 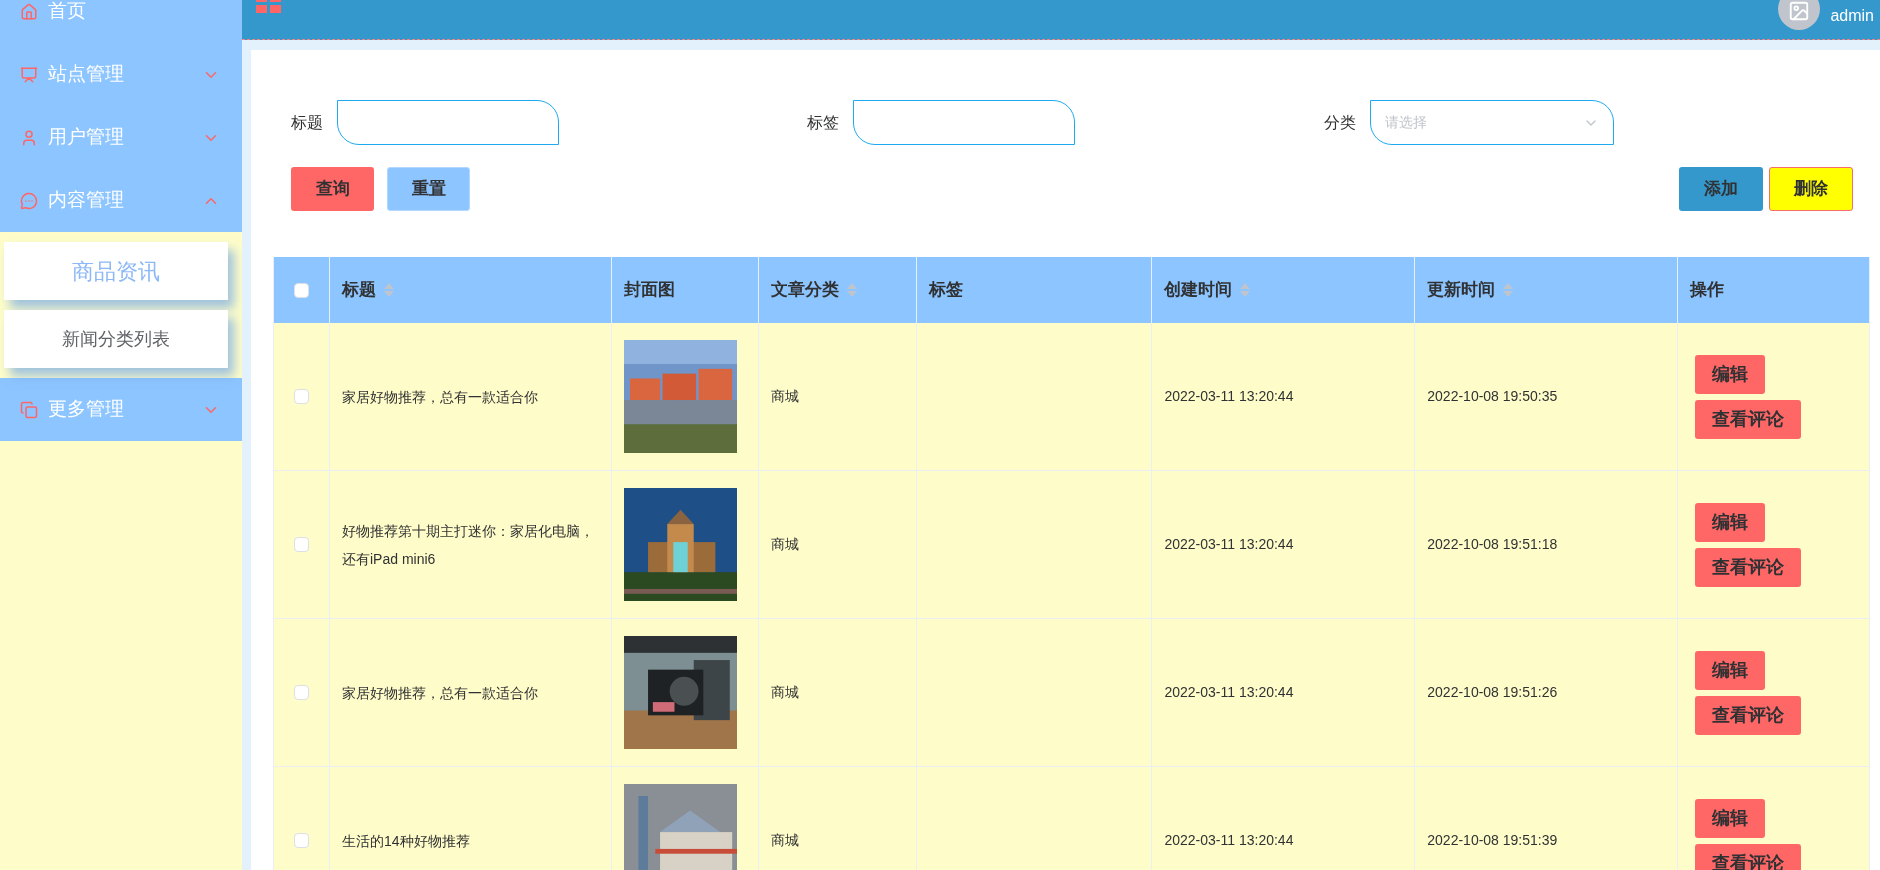 What do you see at coordinates (1811, 189) in the screenshot?
I see `delete-button: 删除` at bounding box center [1811, 189].